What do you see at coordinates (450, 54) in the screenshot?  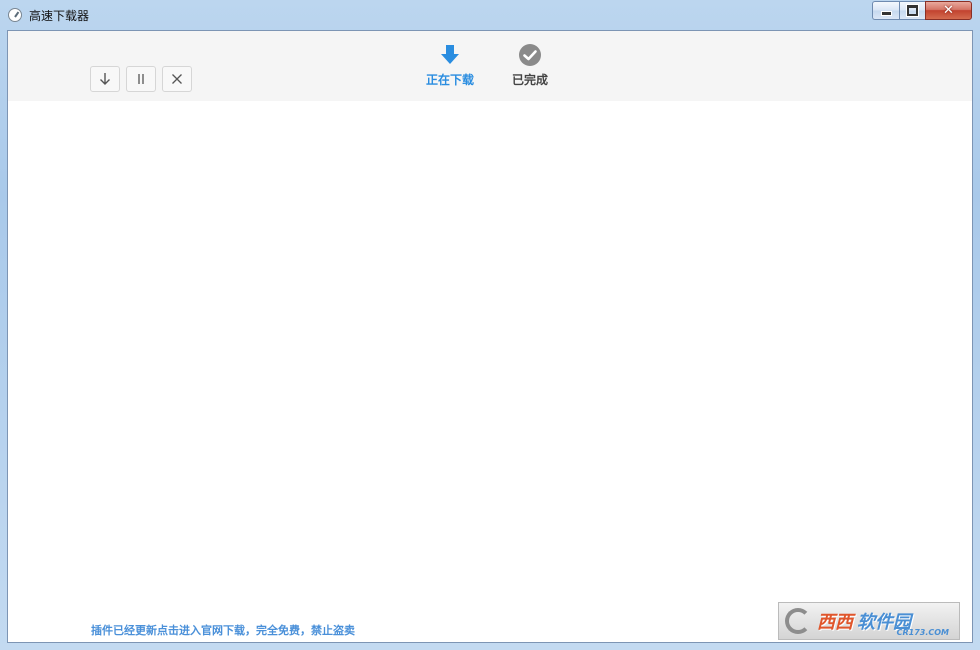 I see `download-arrow-icon` at bounding box center [450, 54].